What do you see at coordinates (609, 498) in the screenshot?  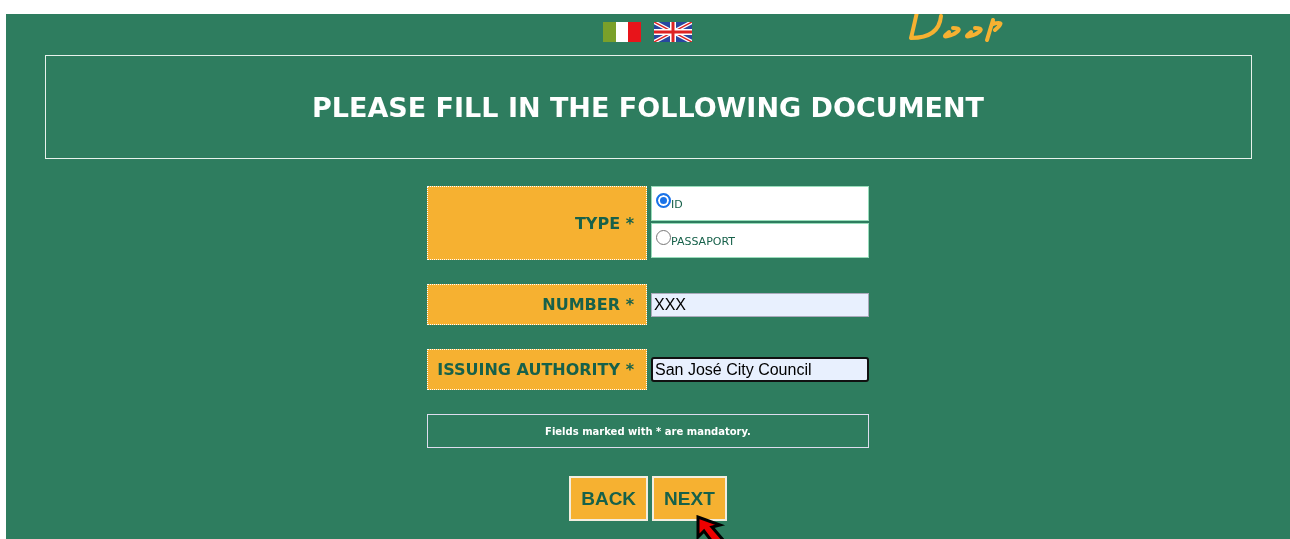 I see `nav-button: BACK` at bounding box center [609, 498].